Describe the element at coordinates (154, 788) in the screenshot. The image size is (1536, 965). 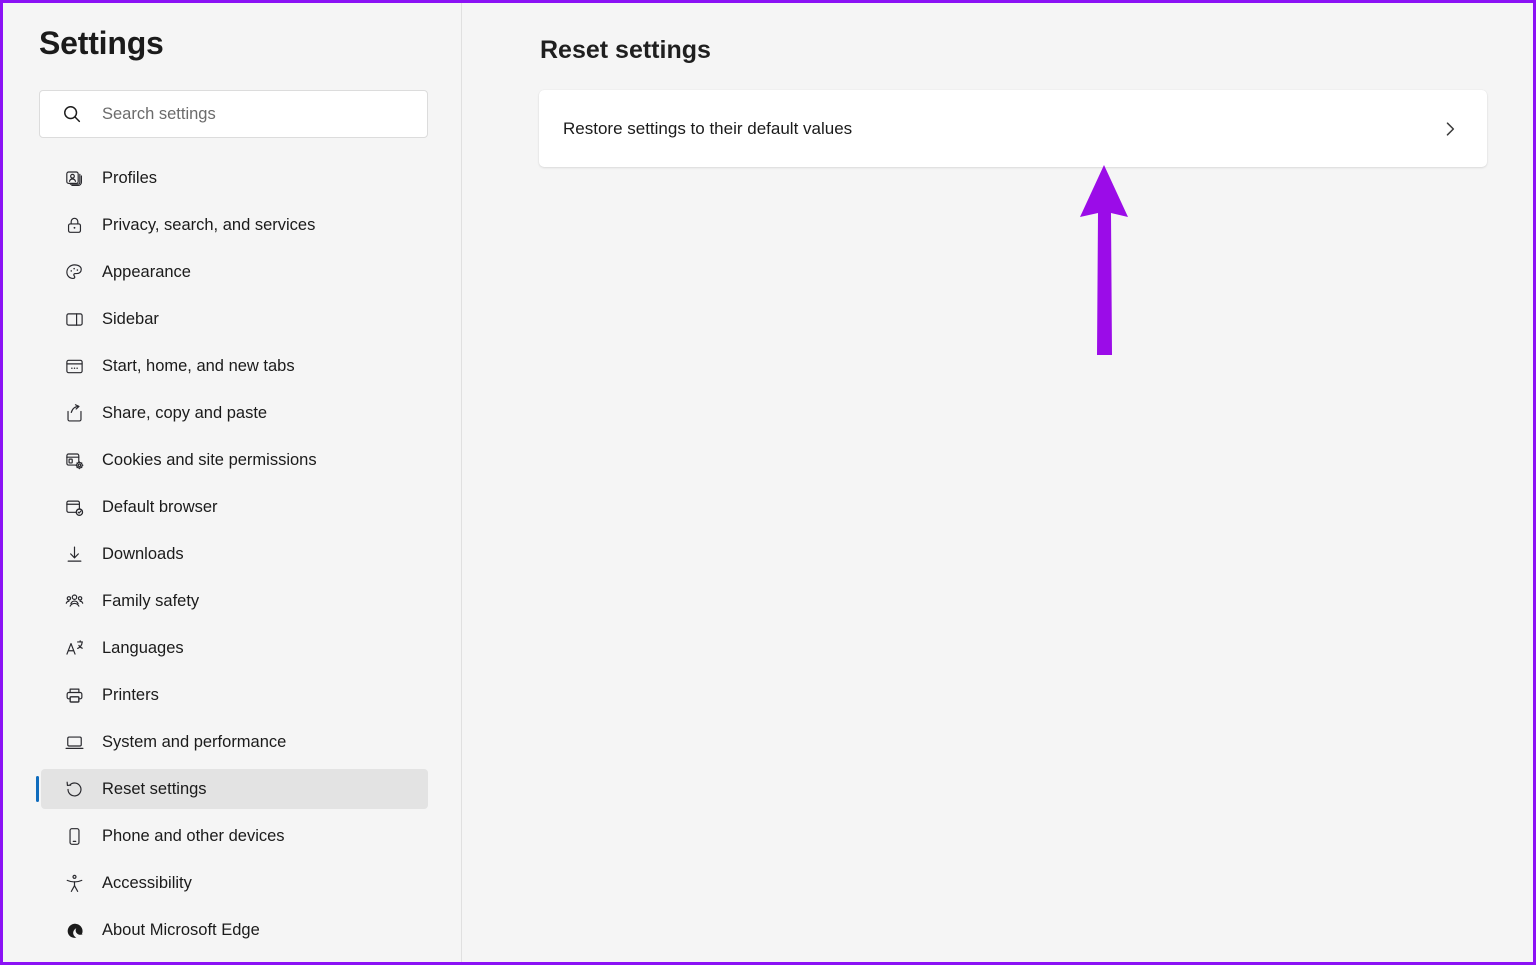
I see `sidebar-item-label: Reset settings` at that location.